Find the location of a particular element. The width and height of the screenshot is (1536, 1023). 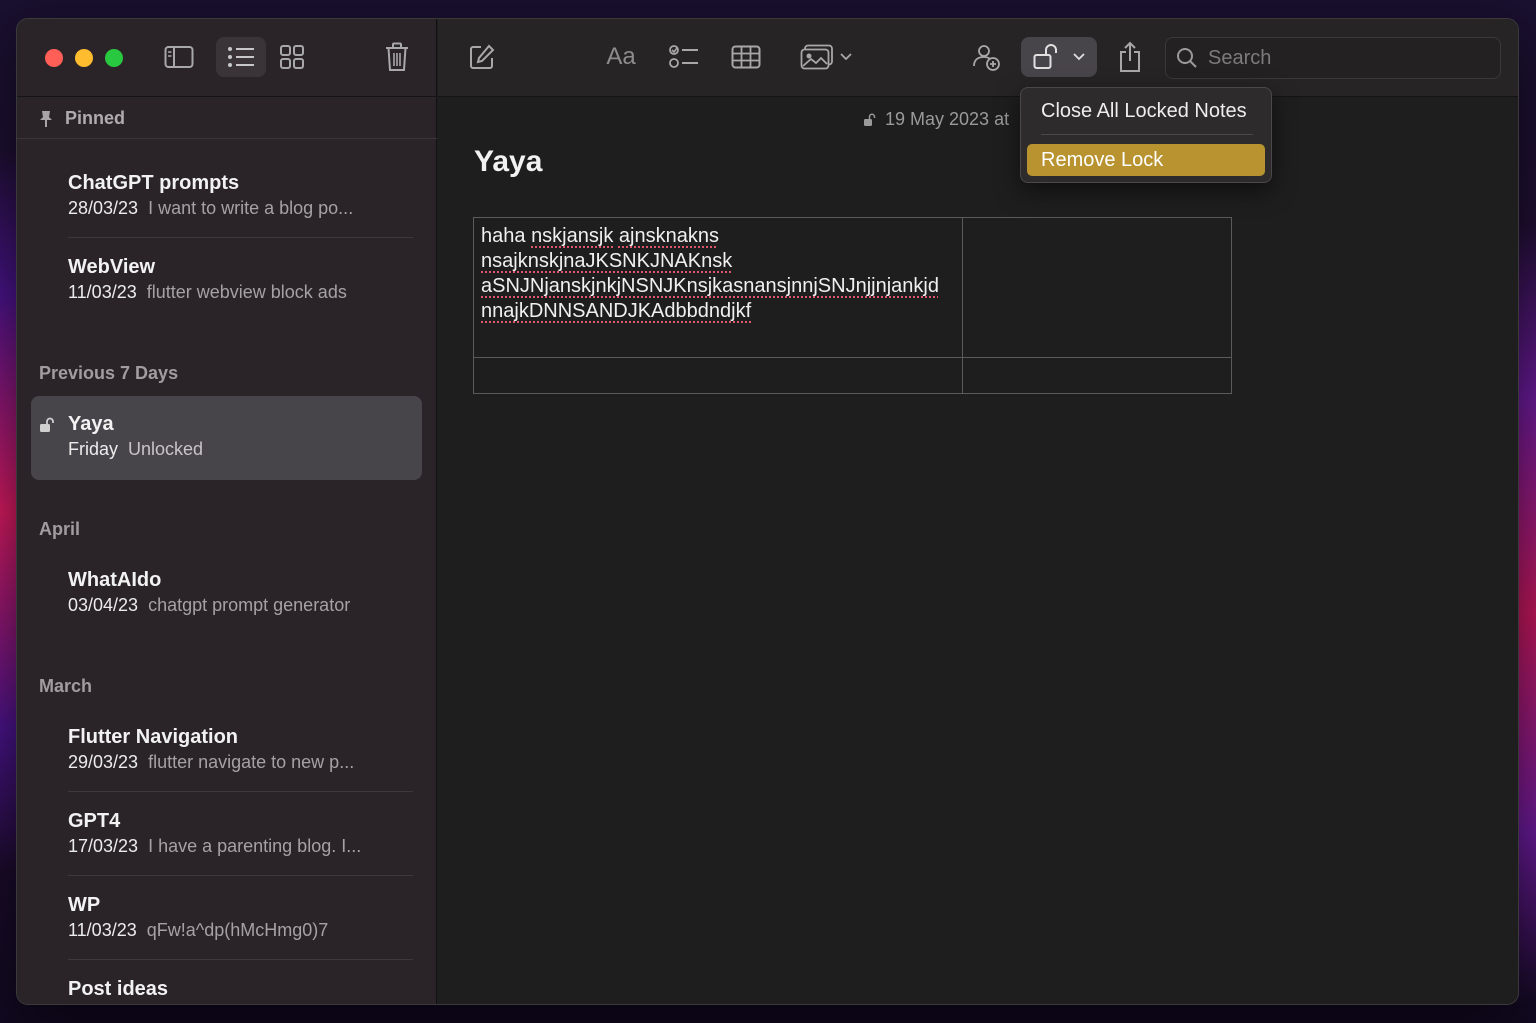

cell-line: haha nskjansjk ajnsknakns is located at coordinates (600, 236).